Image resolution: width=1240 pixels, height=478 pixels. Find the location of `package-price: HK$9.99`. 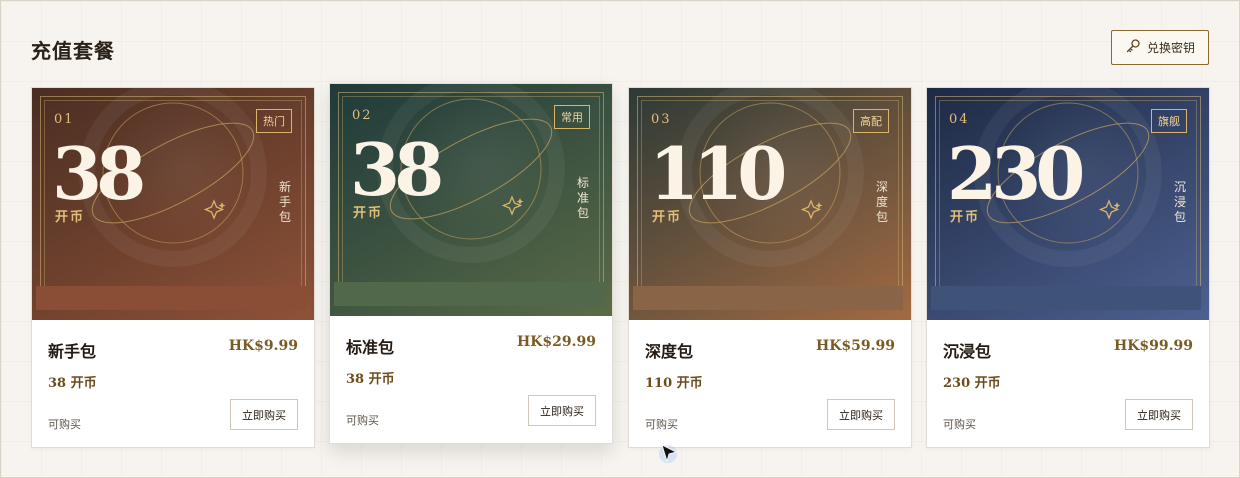

package-price: HK$9.99 is located at coordinates (263, 346).